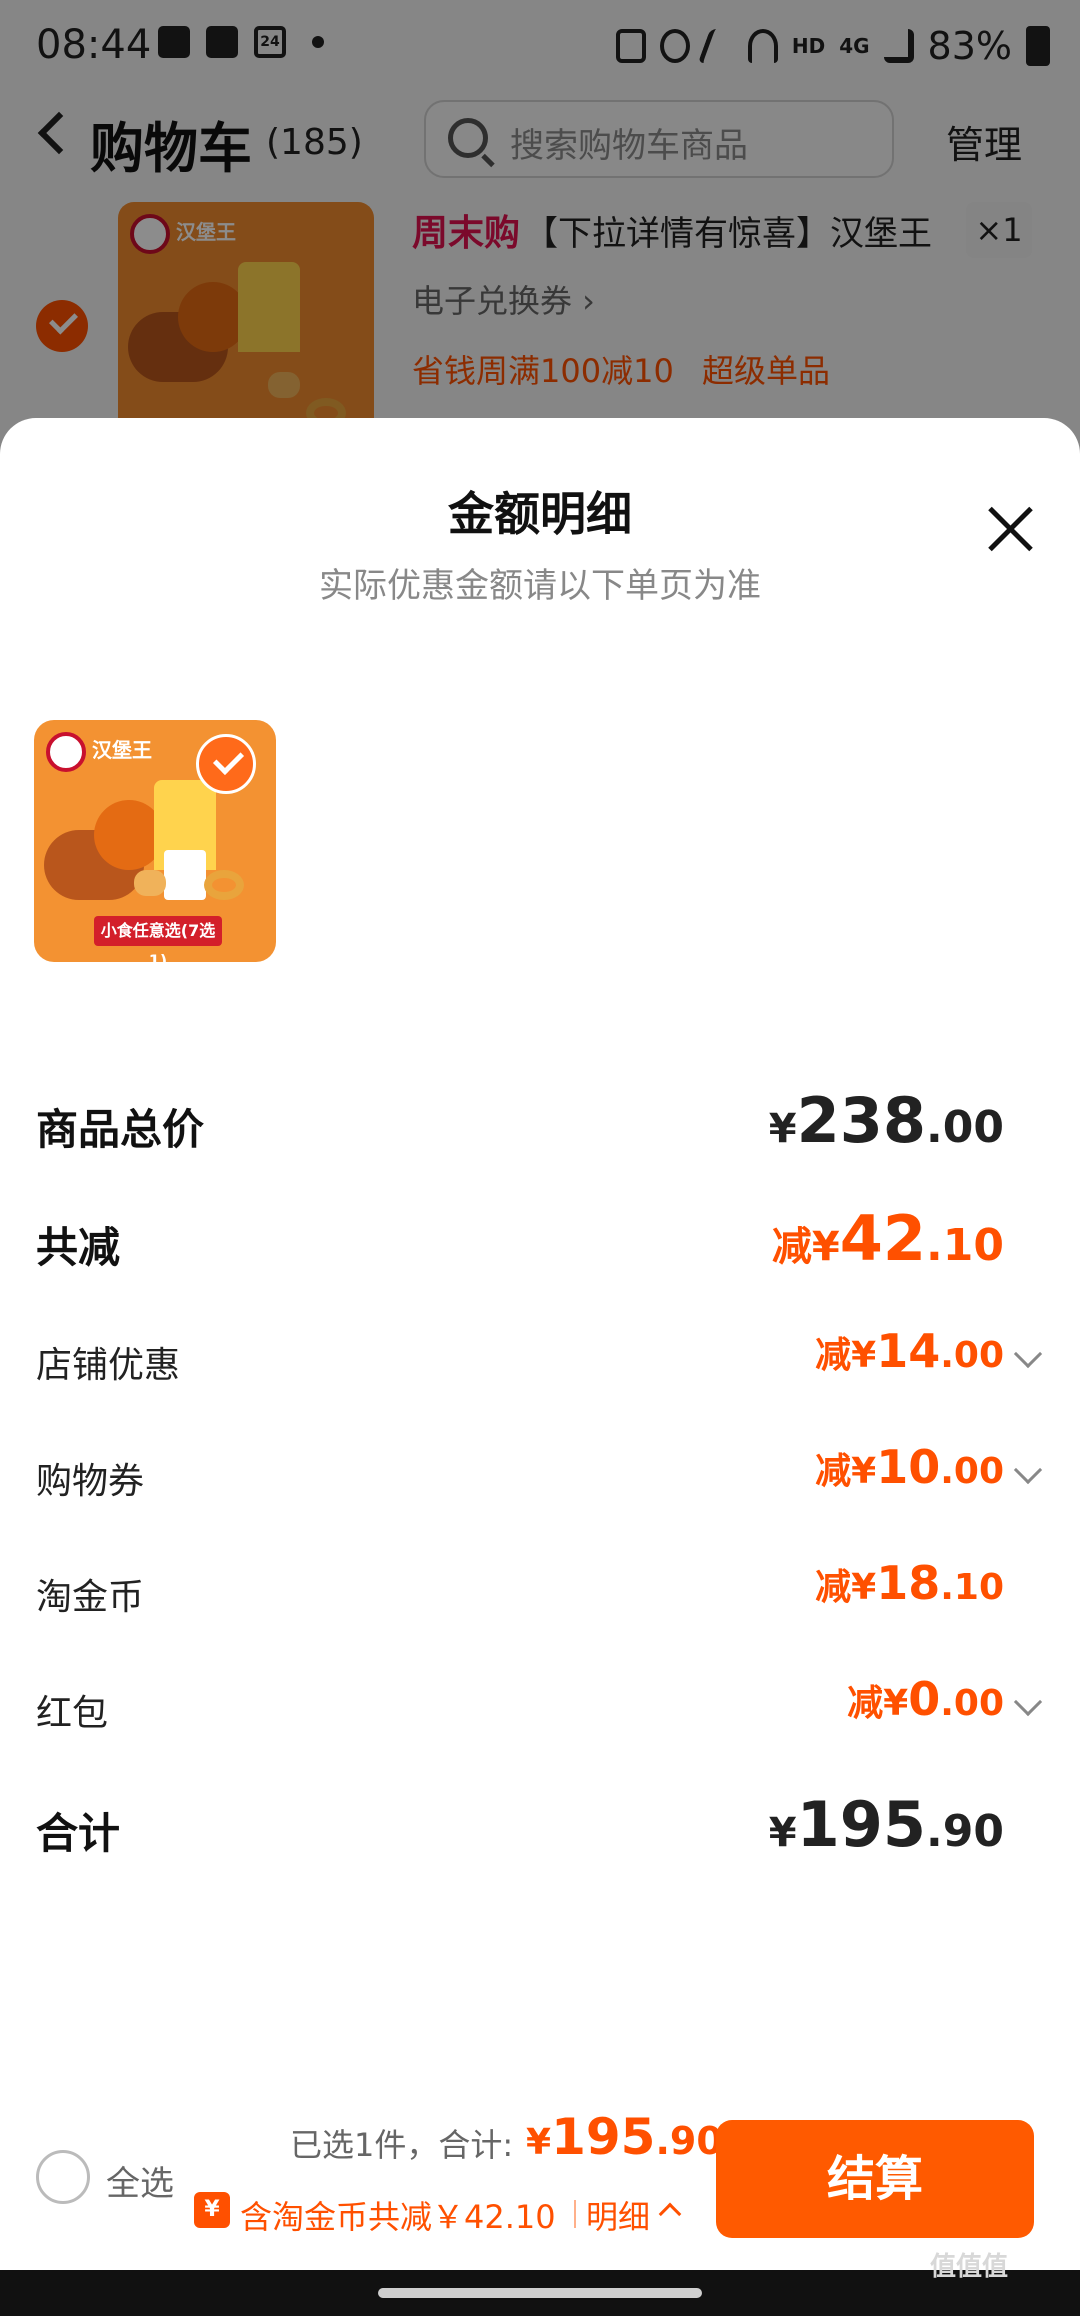 Image resolution: width=1080 pixels, height=2316 pixels. What do you see at coordinates (541, 1480) in the screenshot?
I see `row-coupon: 购物券 减¥10.00` at bounding box center [541, 1480].